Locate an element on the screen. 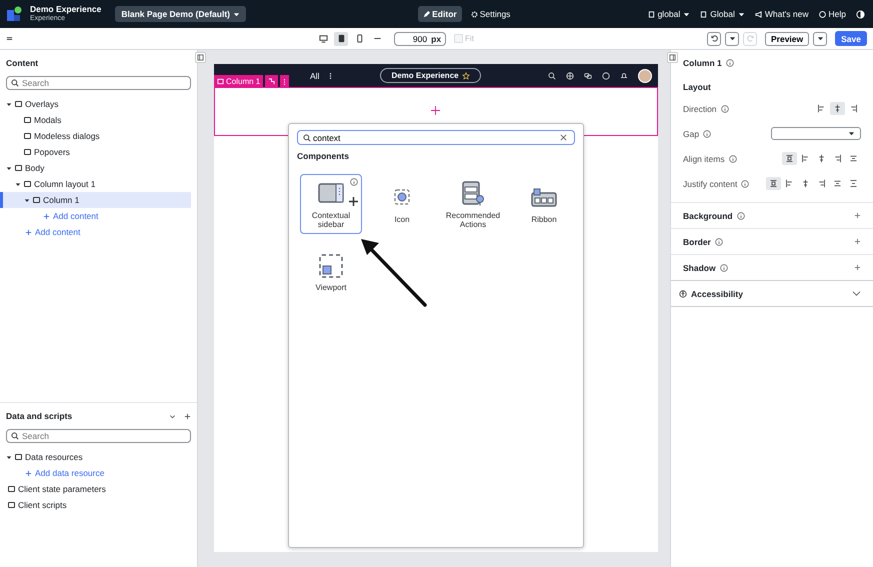 This screenshot has height=567, width=873. tree-item: Column 1 is located at coordinates (95, 200).